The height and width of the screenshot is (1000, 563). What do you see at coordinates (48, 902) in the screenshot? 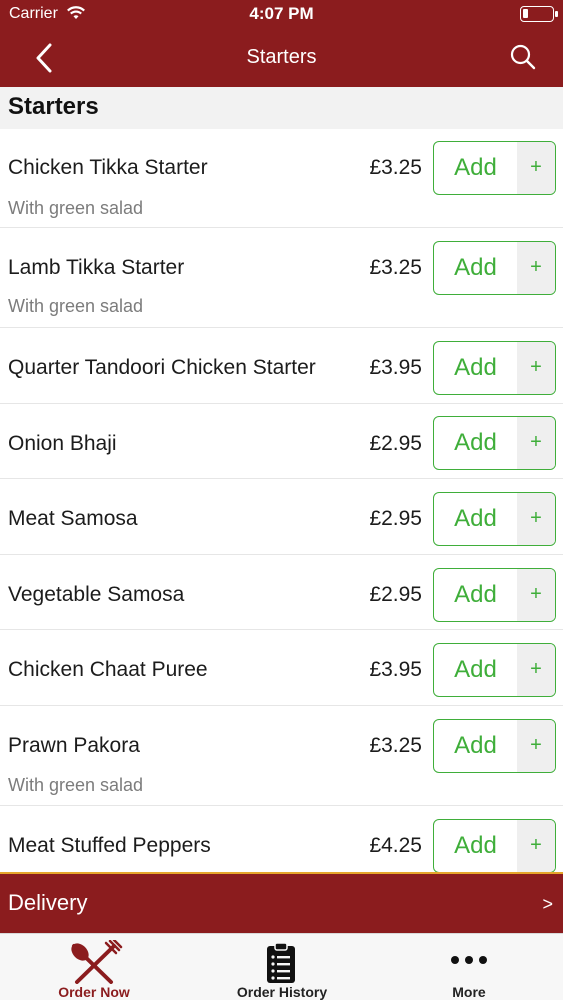
I see `delivery-label: Delivery` at bounding box center [48, 902].